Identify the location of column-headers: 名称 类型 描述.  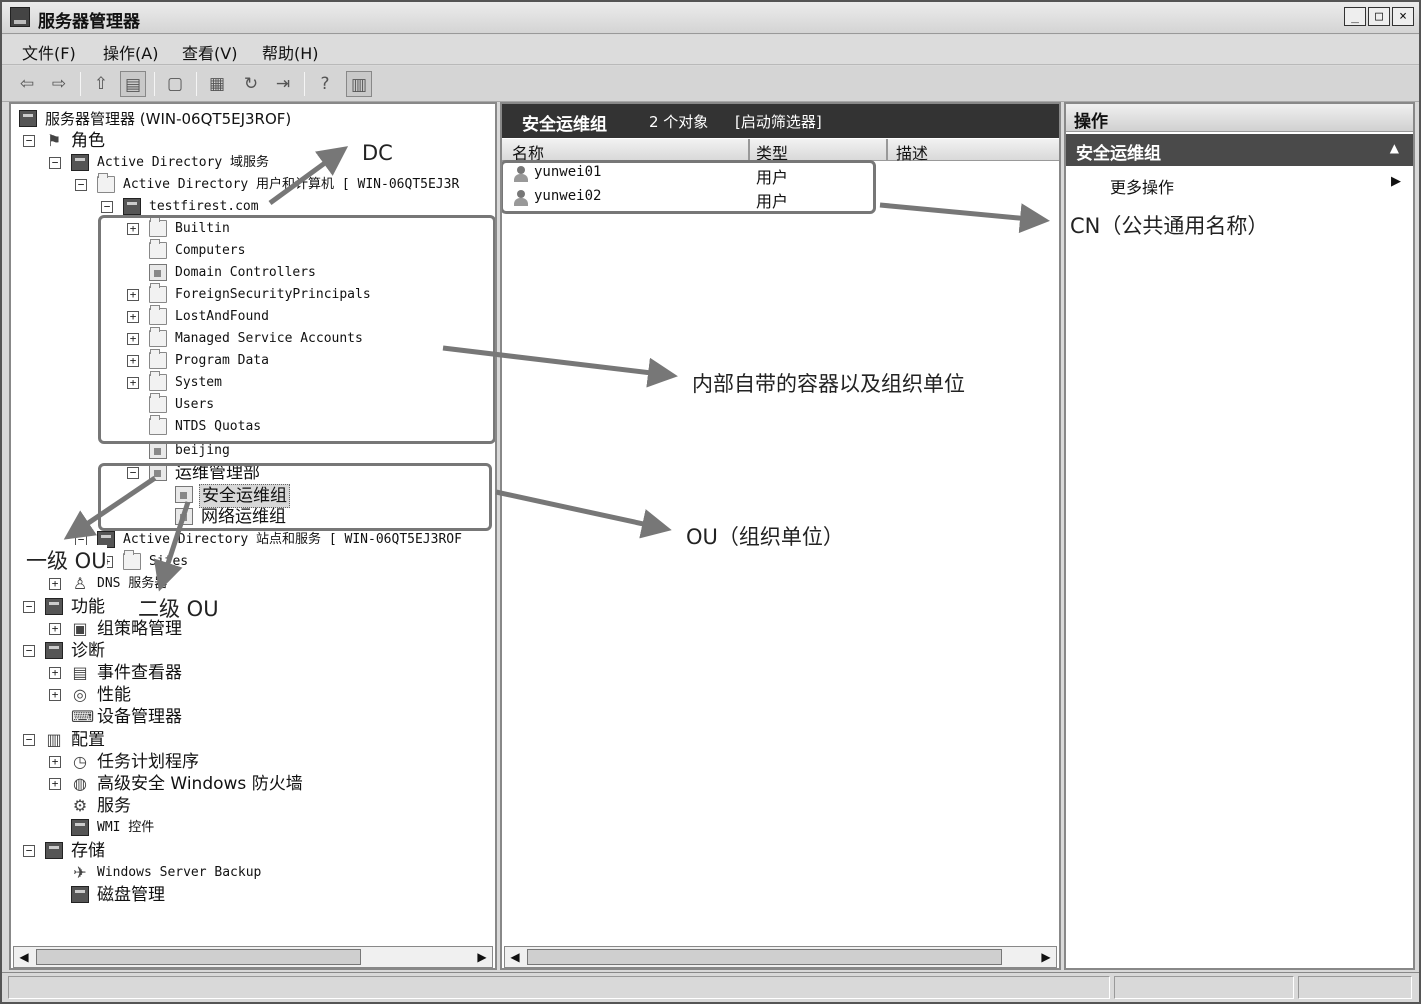
(780, 151).